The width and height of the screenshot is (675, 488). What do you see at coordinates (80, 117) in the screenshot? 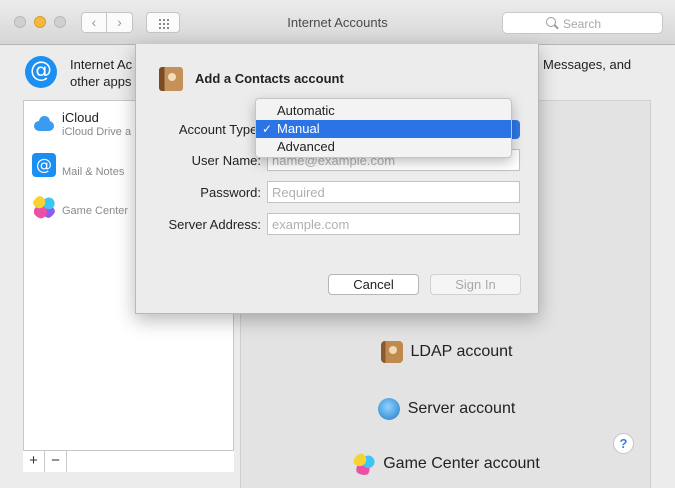
I see `account-name: iCloud` at bounding box center [80, 117].